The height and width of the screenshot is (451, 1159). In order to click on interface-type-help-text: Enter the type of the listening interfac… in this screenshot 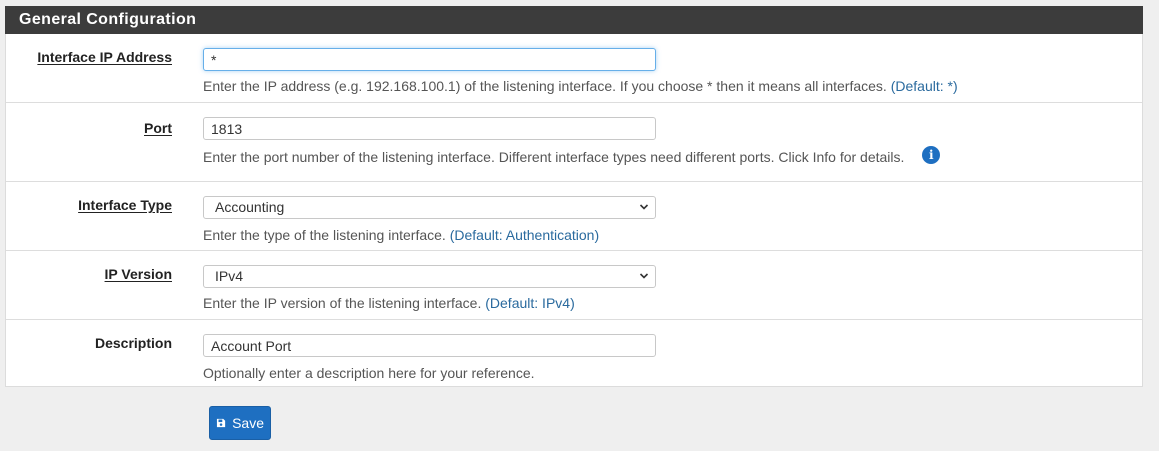, I will do `click(324, 235)`.